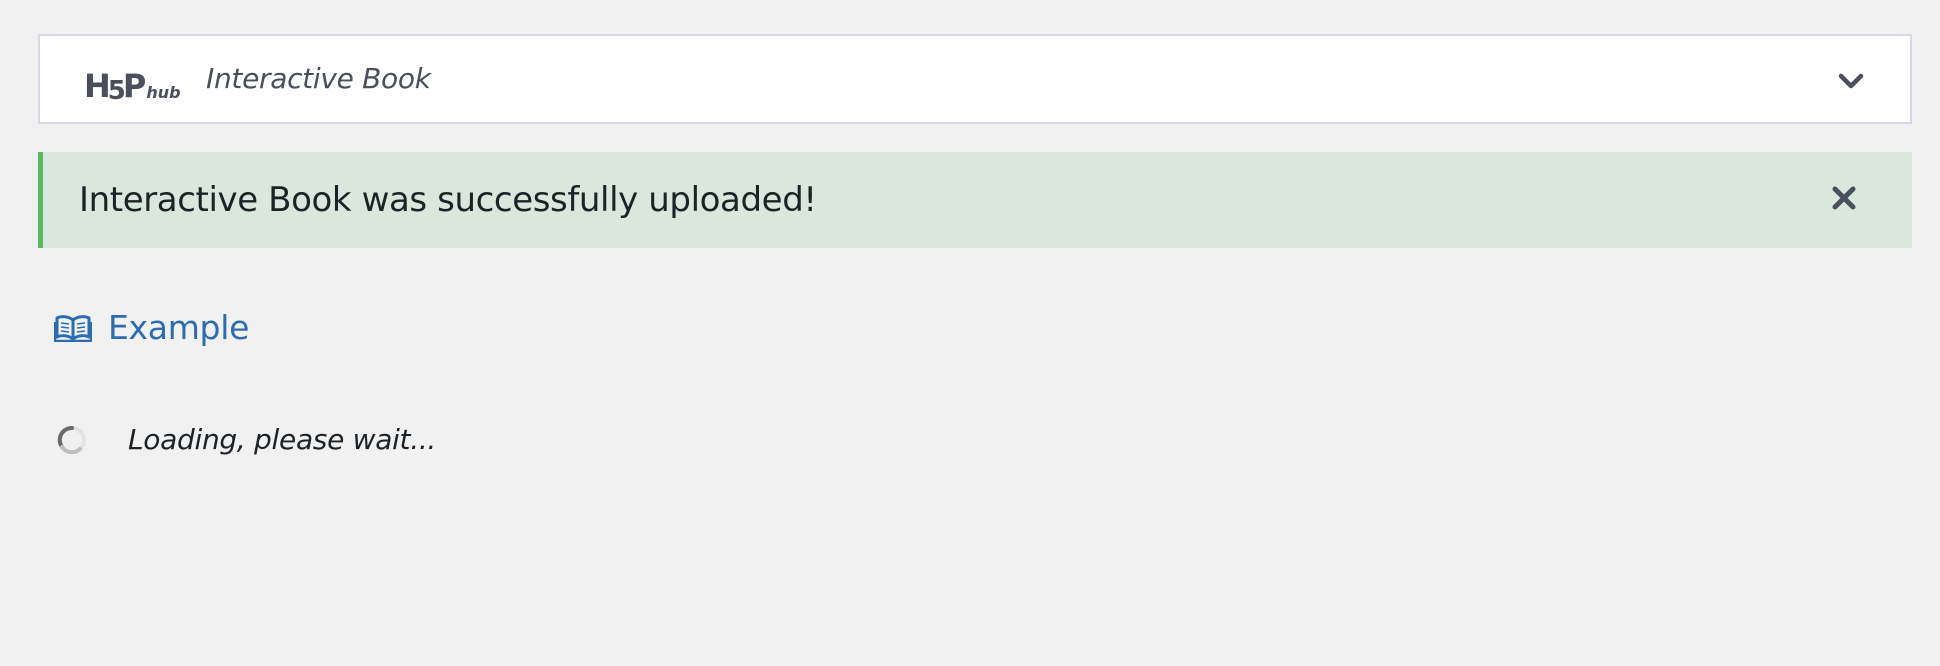 This screenshot has height=666, width=1940. I want to click on spinner-icon, so click(72, 440).